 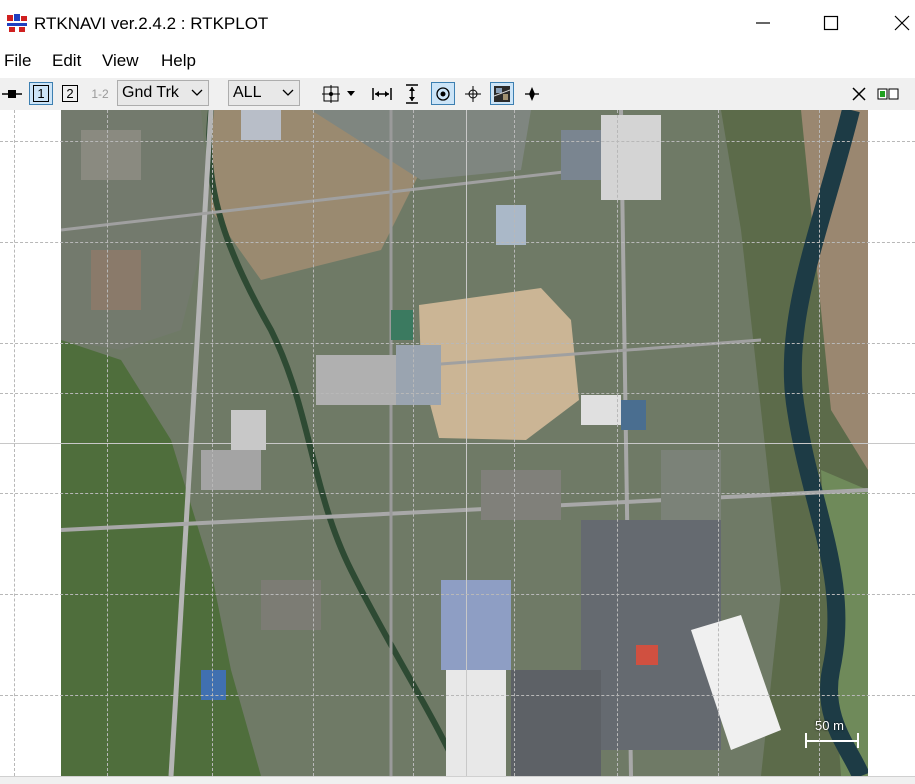 I want to click on show-track-icon, so click(x=443, y=93).